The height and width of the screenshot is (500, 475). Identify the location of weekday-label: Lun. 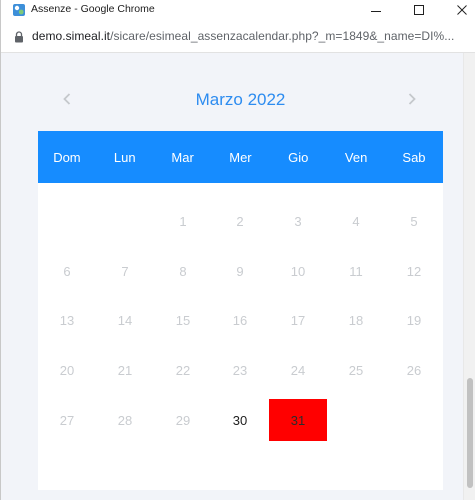
(124, 157).